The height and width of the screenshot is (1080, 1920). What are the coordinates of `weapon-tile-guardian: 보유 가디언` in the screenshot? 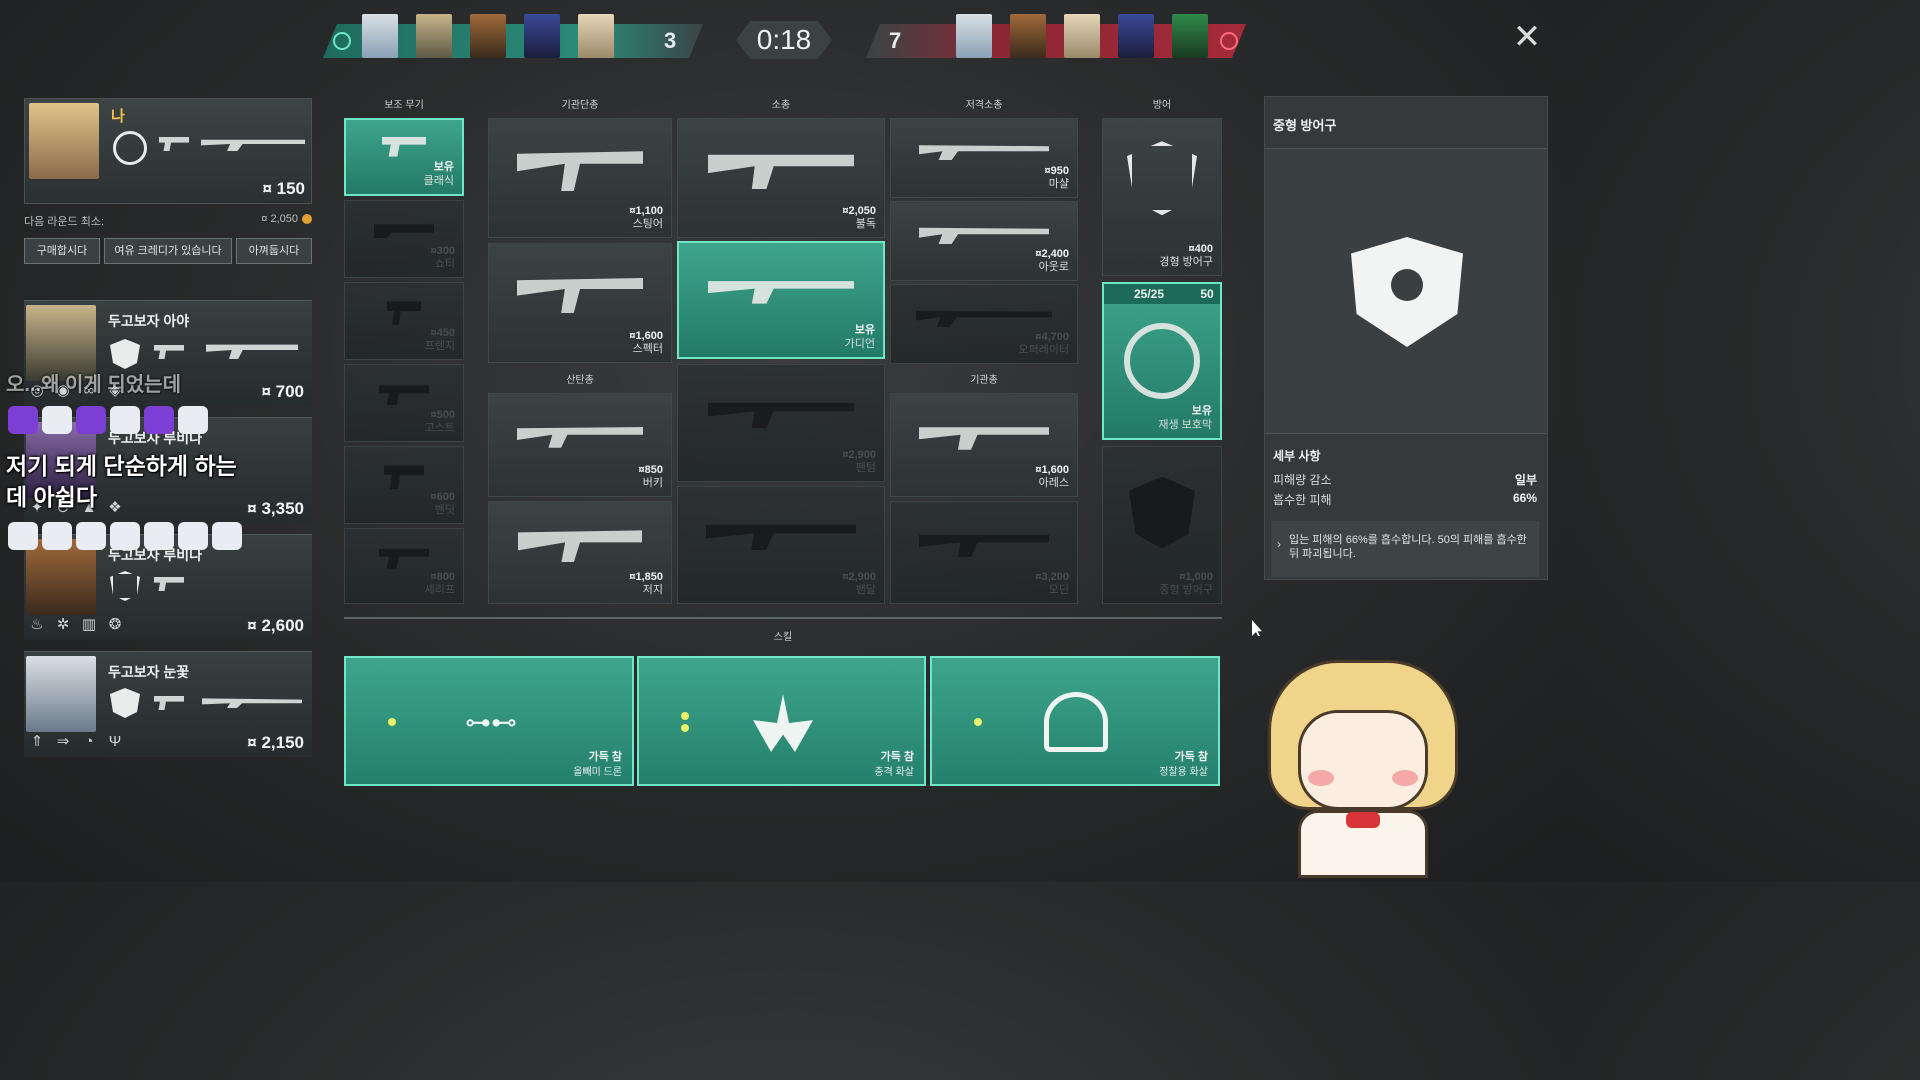 It's located at (781, 300).